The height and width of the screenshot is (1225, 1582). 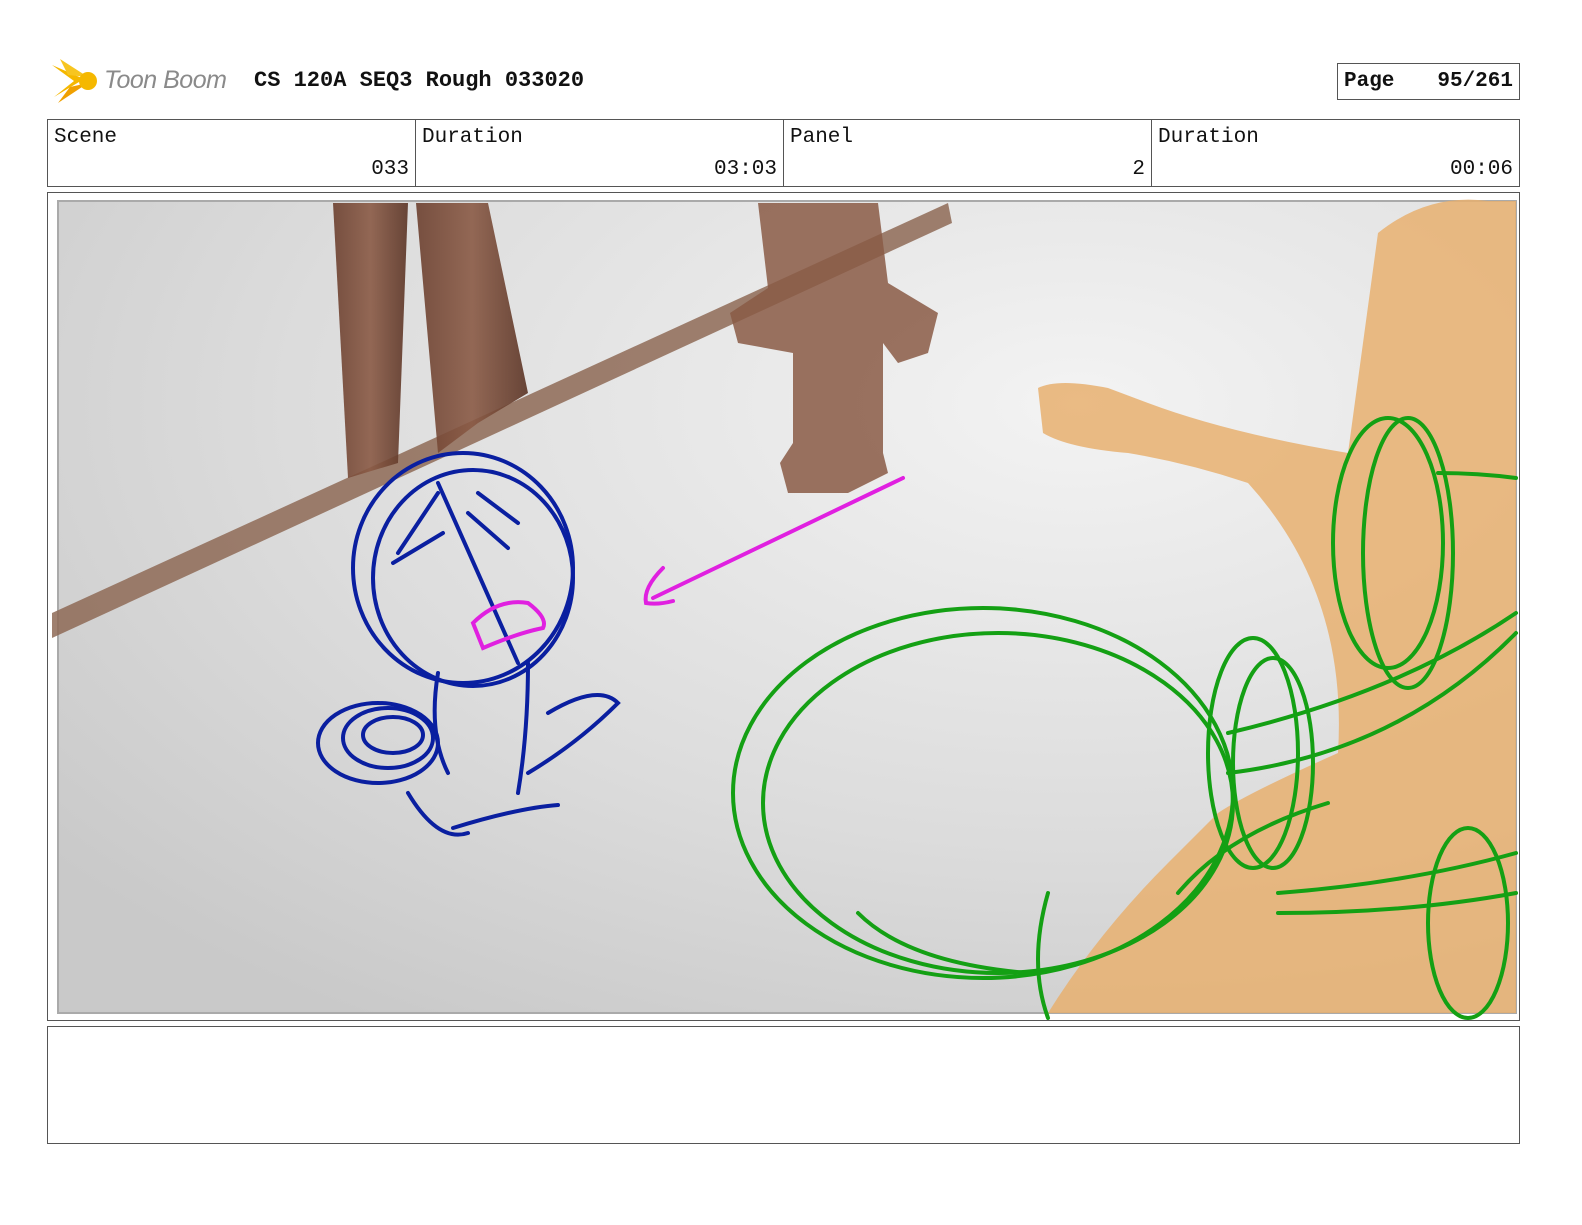 What do you see at coordinates (1138, 169) in the screenshot?
I see `panel-value: 2` at bounding box center [1138, 169].